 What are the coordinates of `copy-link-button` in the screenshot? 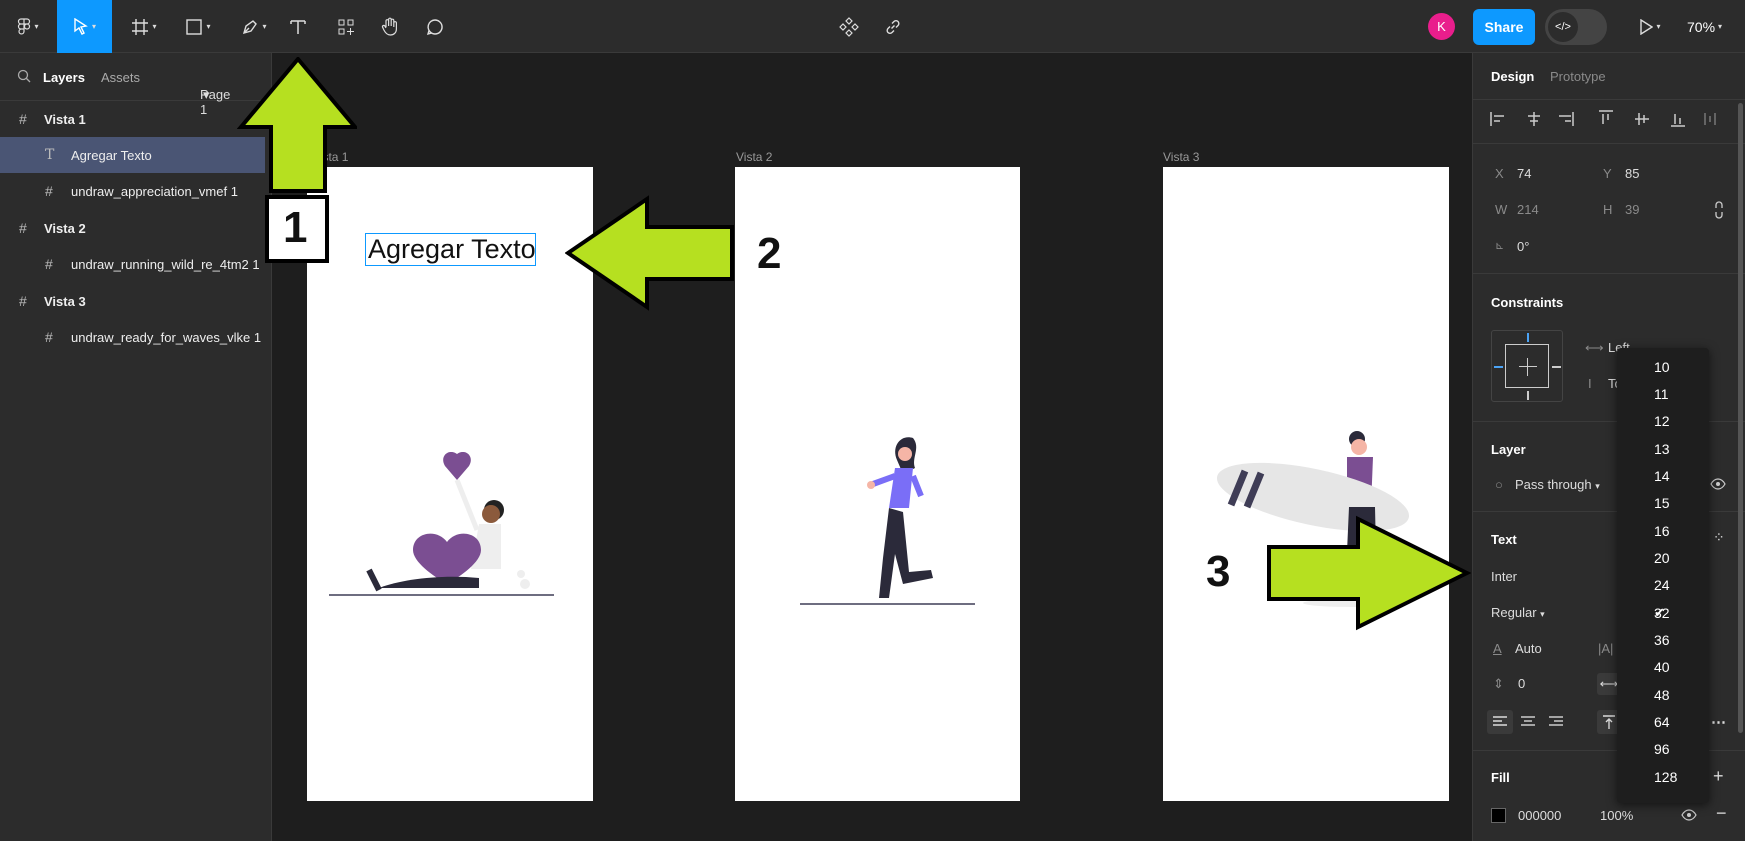 It's located at (893, 26).